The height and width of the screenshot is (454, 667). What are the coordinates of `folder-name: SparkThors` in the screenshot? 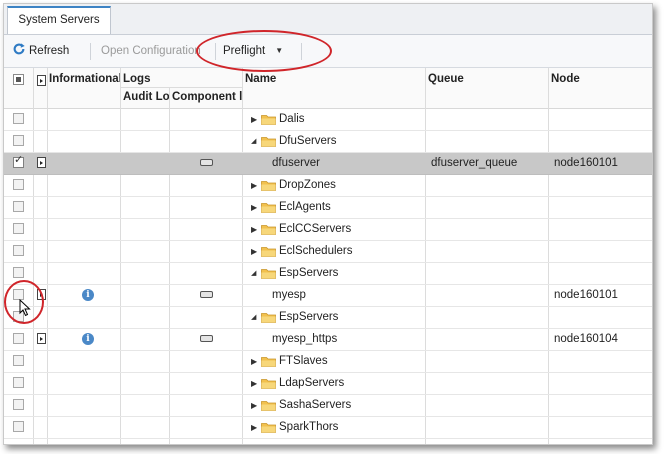 It's located at (309, 427).